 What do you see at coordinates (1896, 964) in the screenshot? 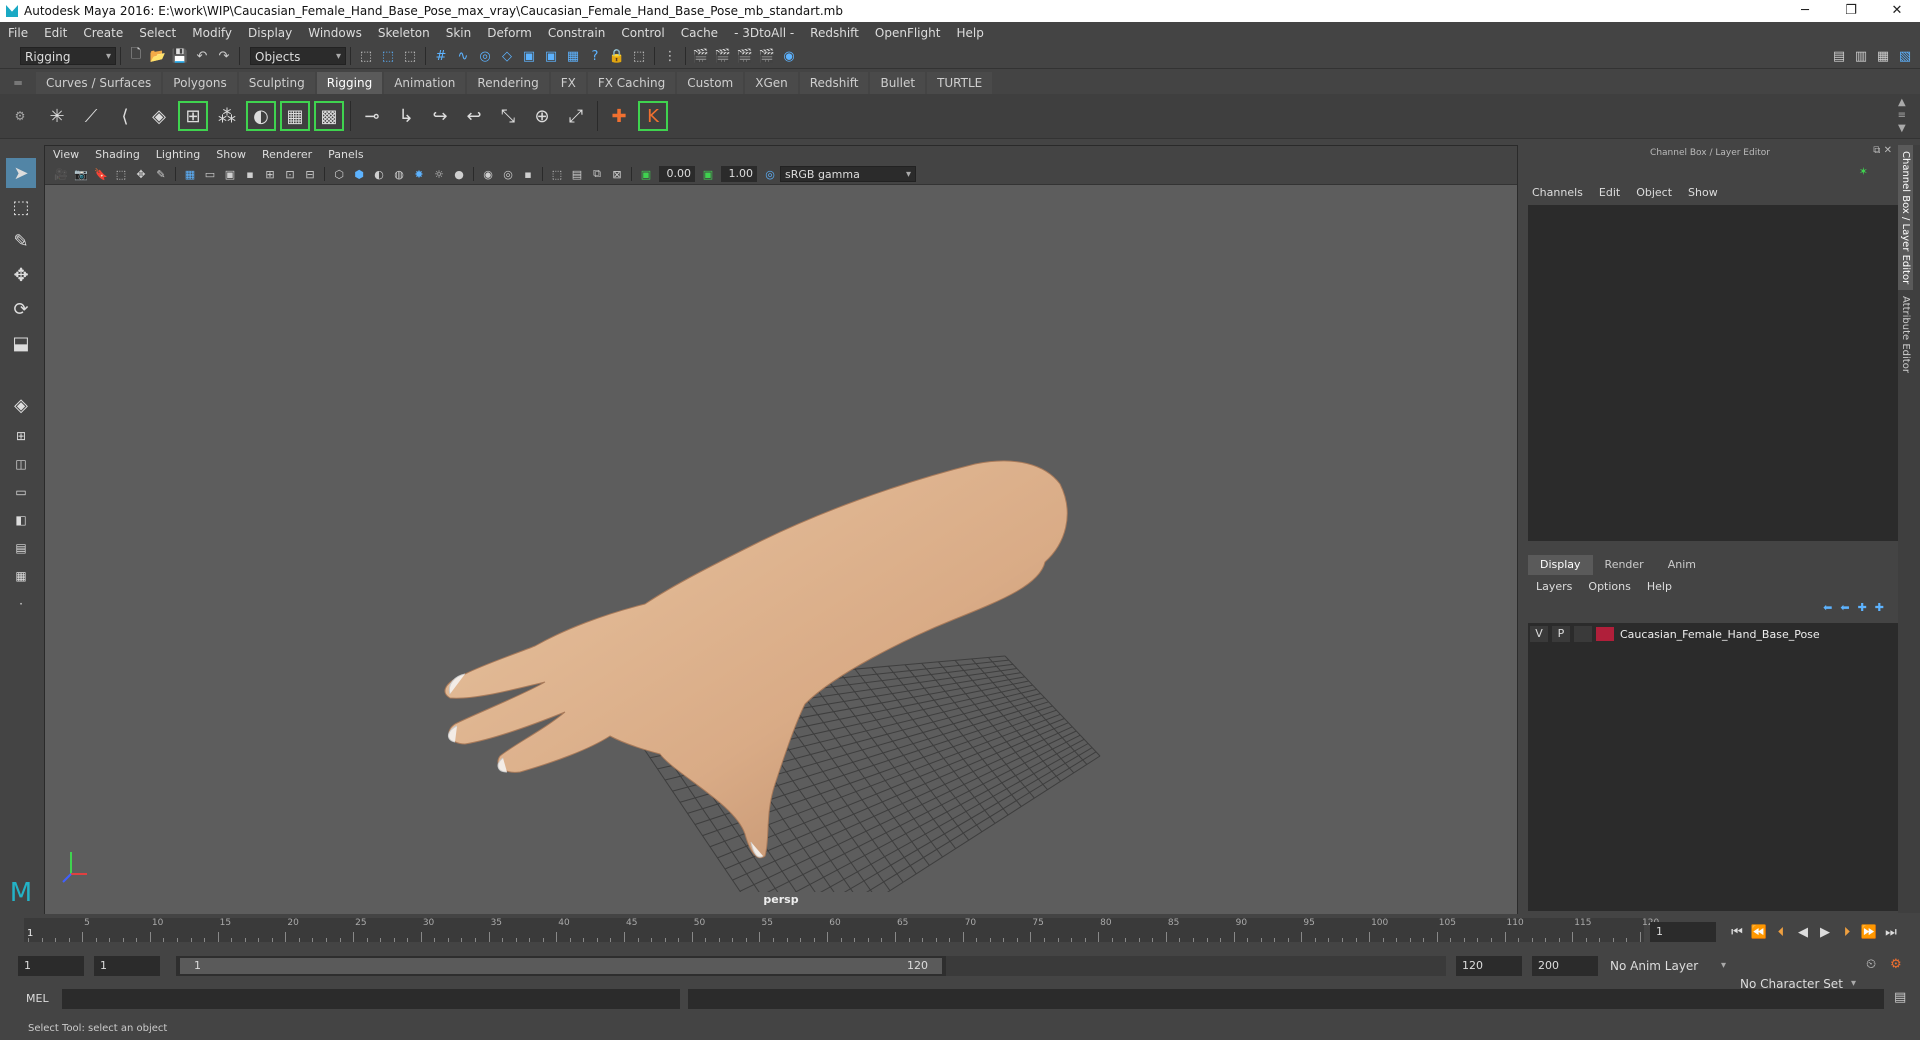
I see `preferences-icon: ⚙` at bounding box center [1896, 964].